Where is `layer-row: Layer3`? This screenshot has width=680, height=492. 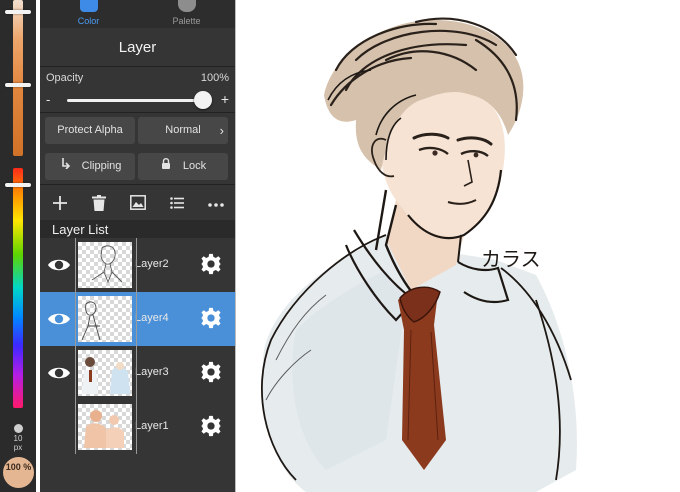
layer-row: Layer3 is located at coordinates (137, 373).